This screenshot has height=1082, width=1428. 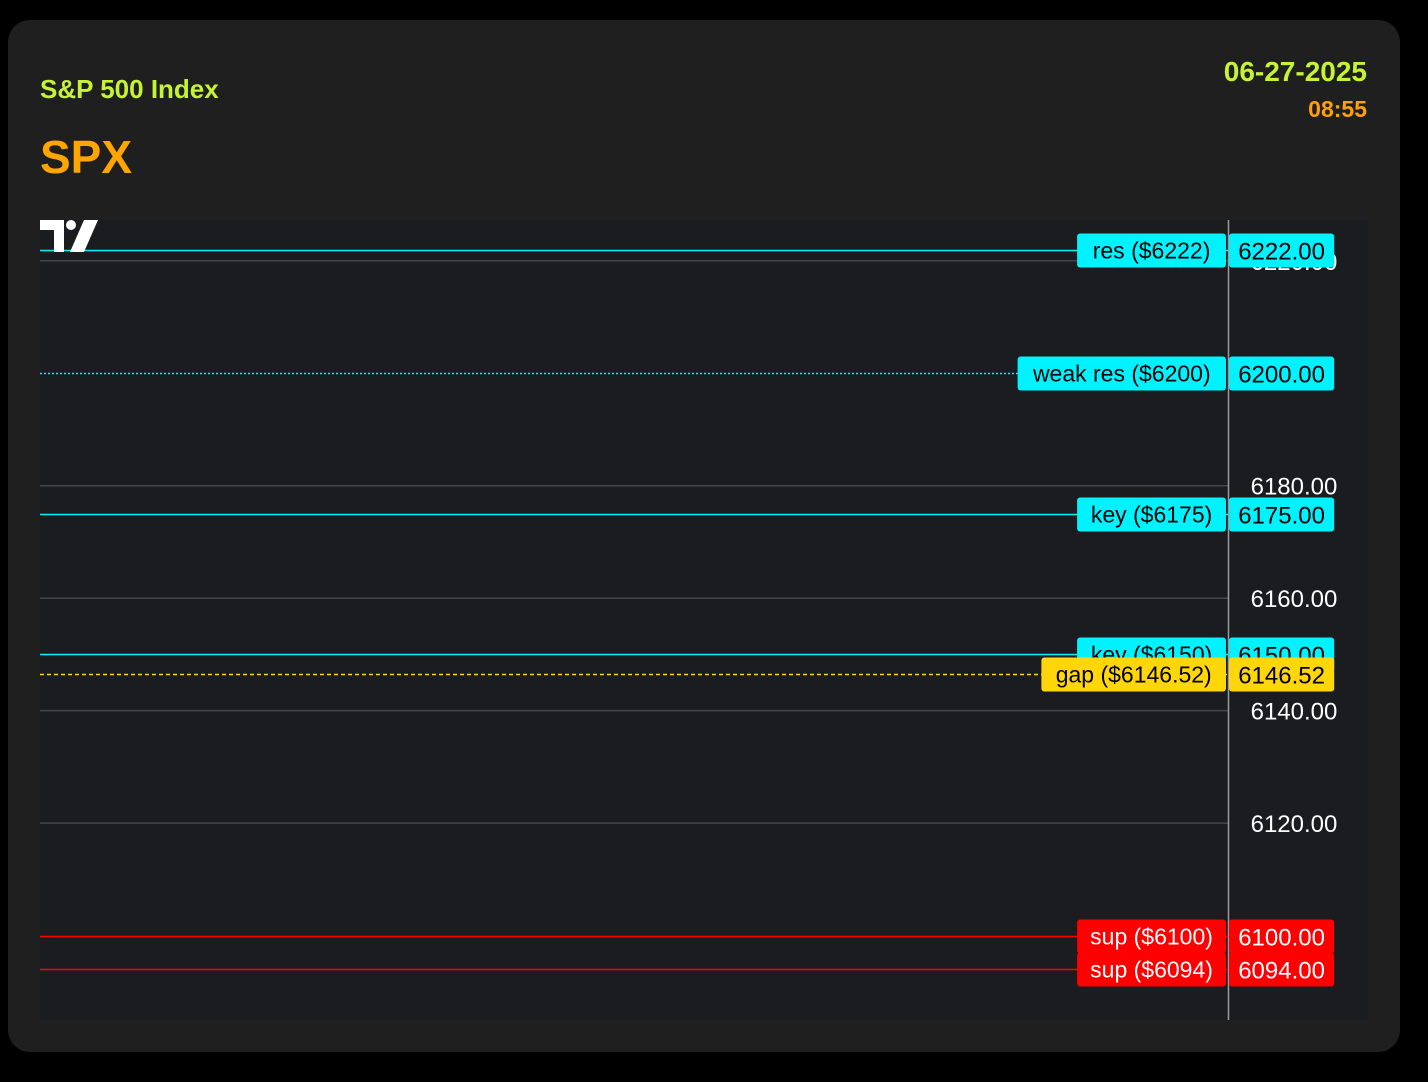 What do you see at coordinates (1151, 515) in the screenshot?
I see `level-label: key ($6175)` at bounding box center [1151, 515].